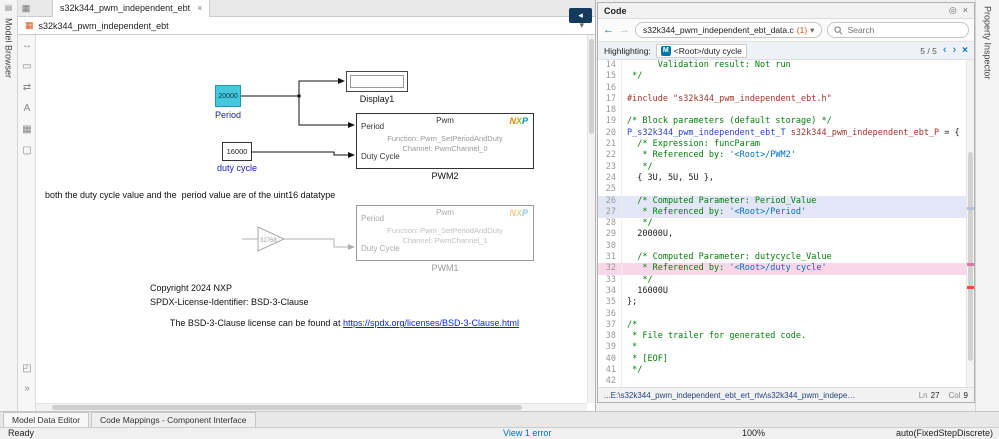 The image size is (999, 439). I want to click on clear-highlight-button: ×, so click(965, 50).